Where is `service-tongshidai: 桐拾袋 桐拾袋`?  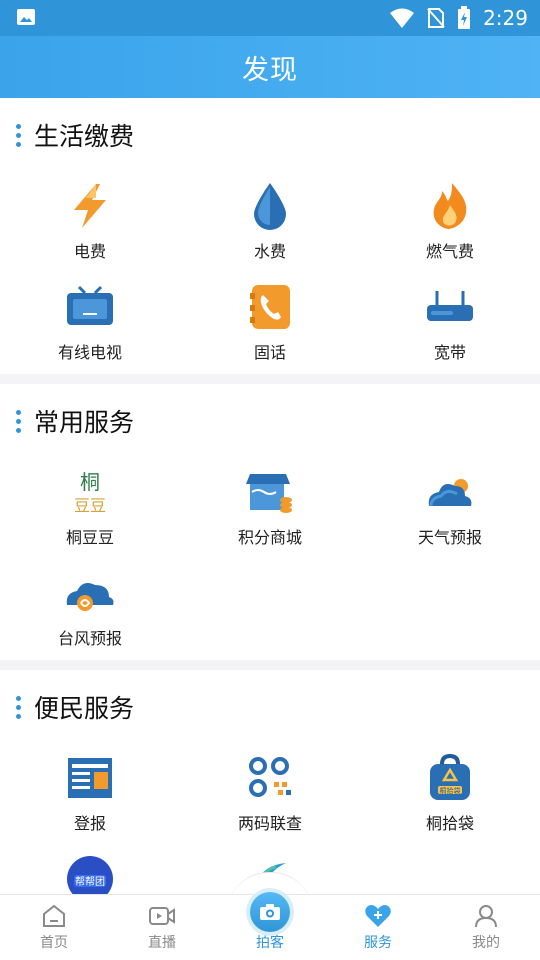
service-tongshidai: 桐拾袋 桐拾袋 is located at coordinates (450, 794).